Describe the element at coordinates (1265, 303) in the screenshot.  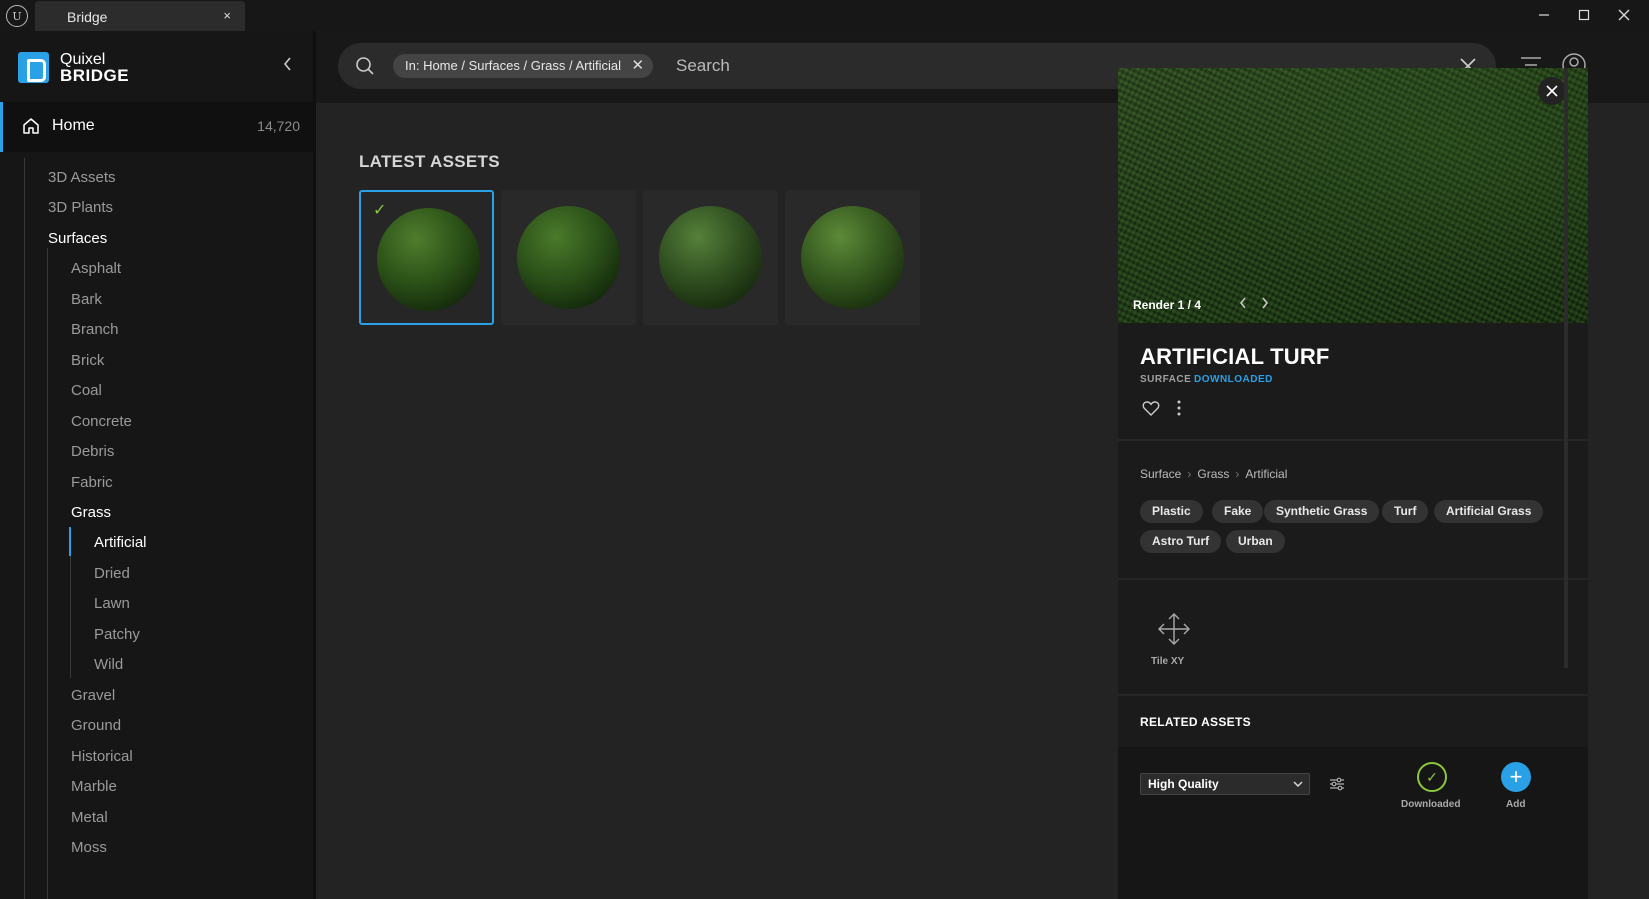
I see `next-render-icon` at that location.